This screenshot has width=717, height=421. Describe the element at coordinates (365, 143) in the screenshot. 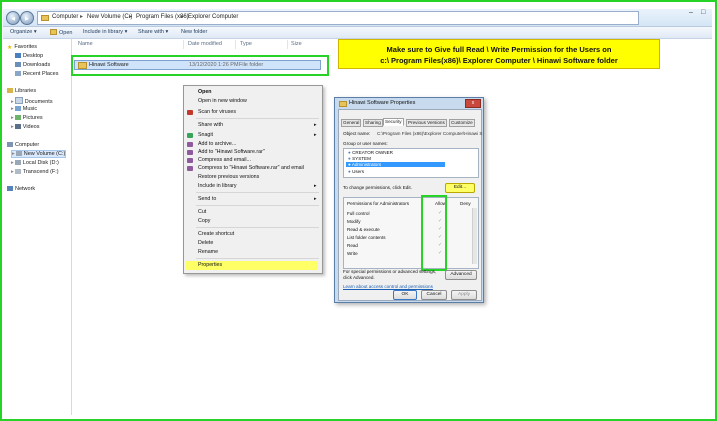

I see `group-label: Group or user names:` at that location.